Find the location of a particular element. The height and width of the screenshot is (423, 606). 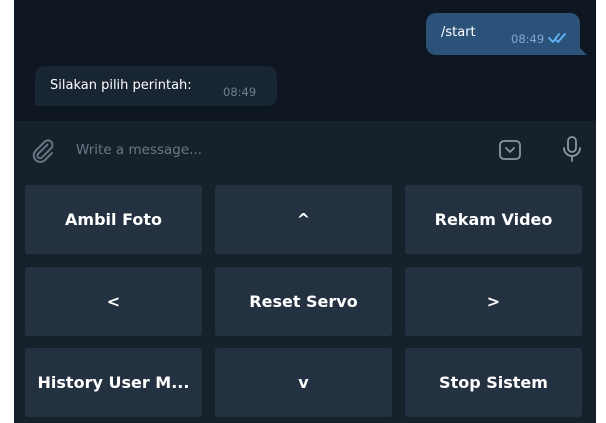

ambil-foto-button: Ambil Foto is located at coordinates (113, 219).